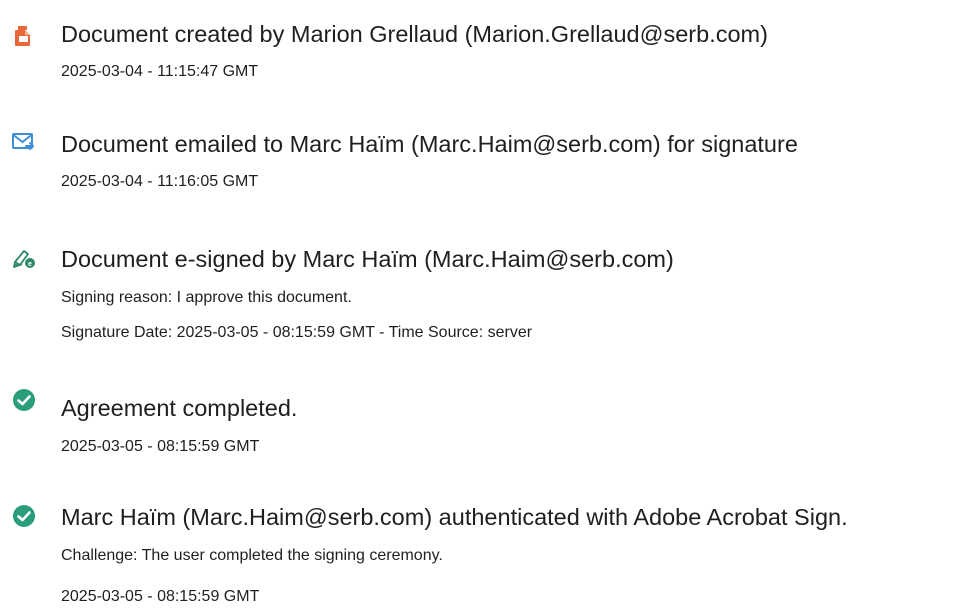  Describe the element at coordinates (160, 181) in the screenshot. I see `event-timestamp: 2025-03-04 - 11:16:05 GMT` at that location.